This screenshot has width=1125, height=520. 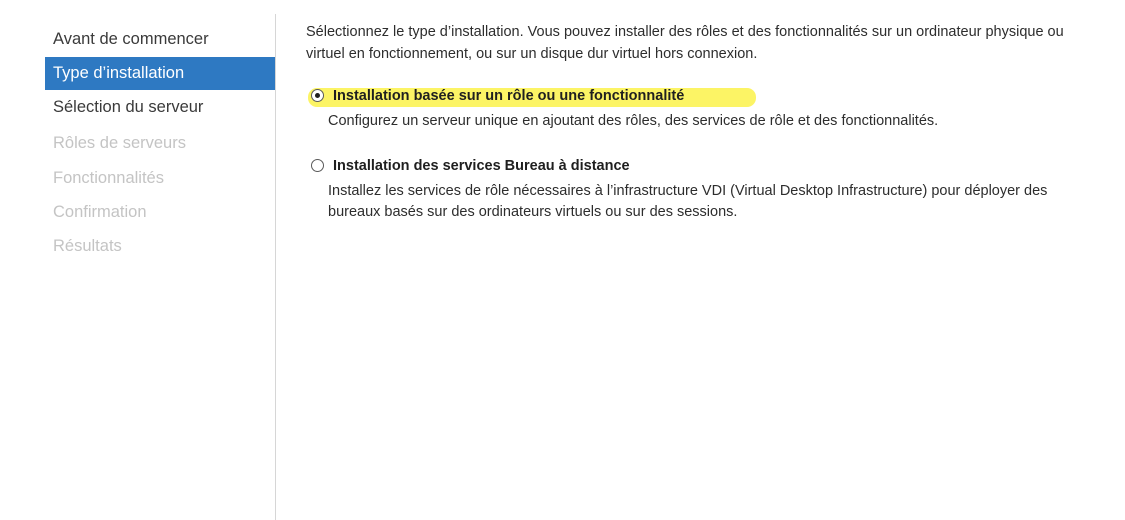 I want to click on nav-item-avant-de-commencer: Avant de commencer, so click(x=160, y=39).